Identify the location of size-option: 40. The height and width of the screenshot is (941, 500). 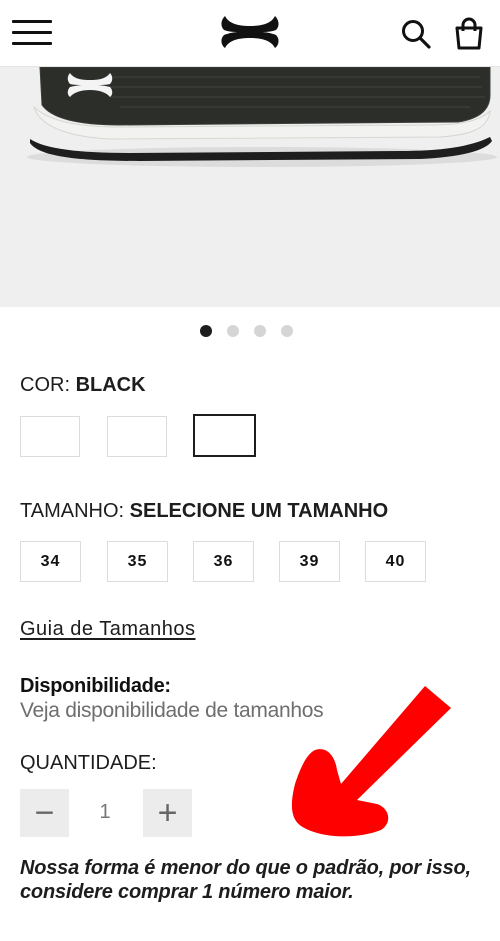
(395, 561).